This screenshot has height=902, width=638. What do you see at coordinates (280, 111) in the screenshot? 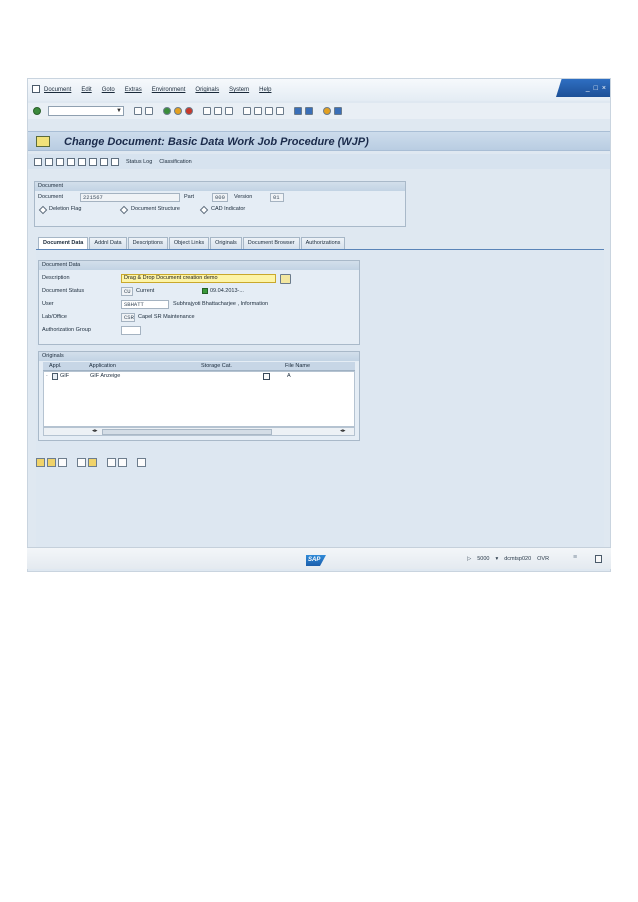
I see `last-page-icon` at bounding box center [280, 111].